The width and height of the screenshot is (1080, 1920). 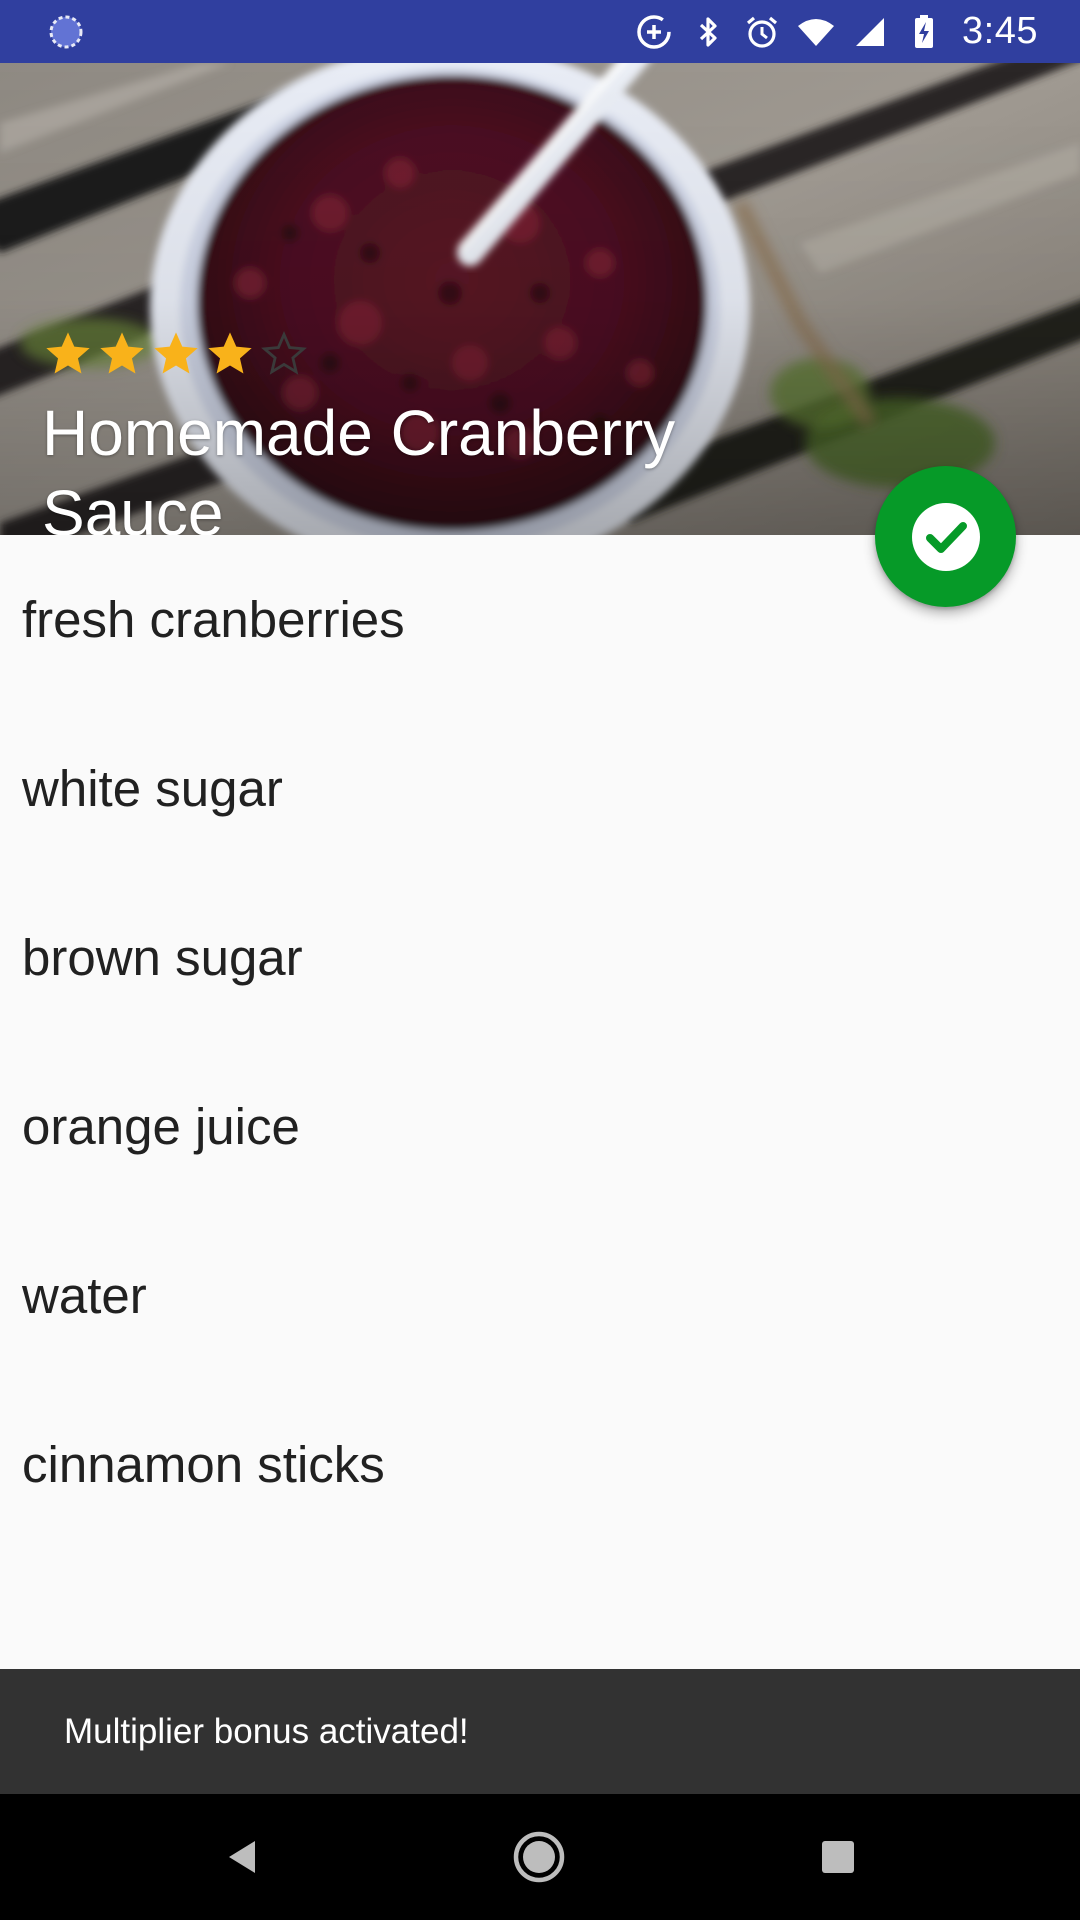 I want to click on recents-button, so click(x=838, y=1857).